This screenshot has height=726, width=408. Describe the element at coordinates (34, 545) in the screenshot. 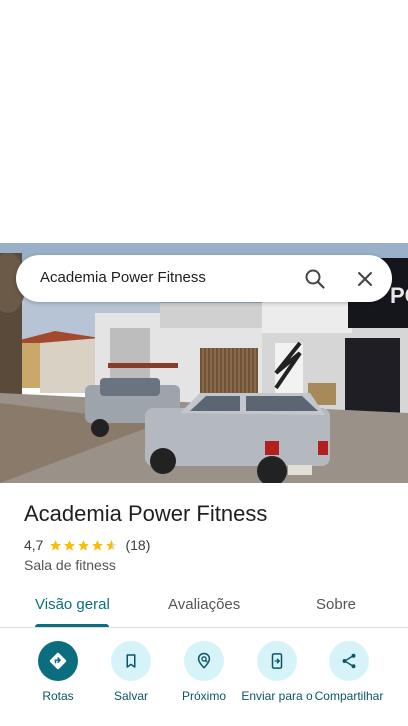

I see `rating-value: 4,7` at that location.